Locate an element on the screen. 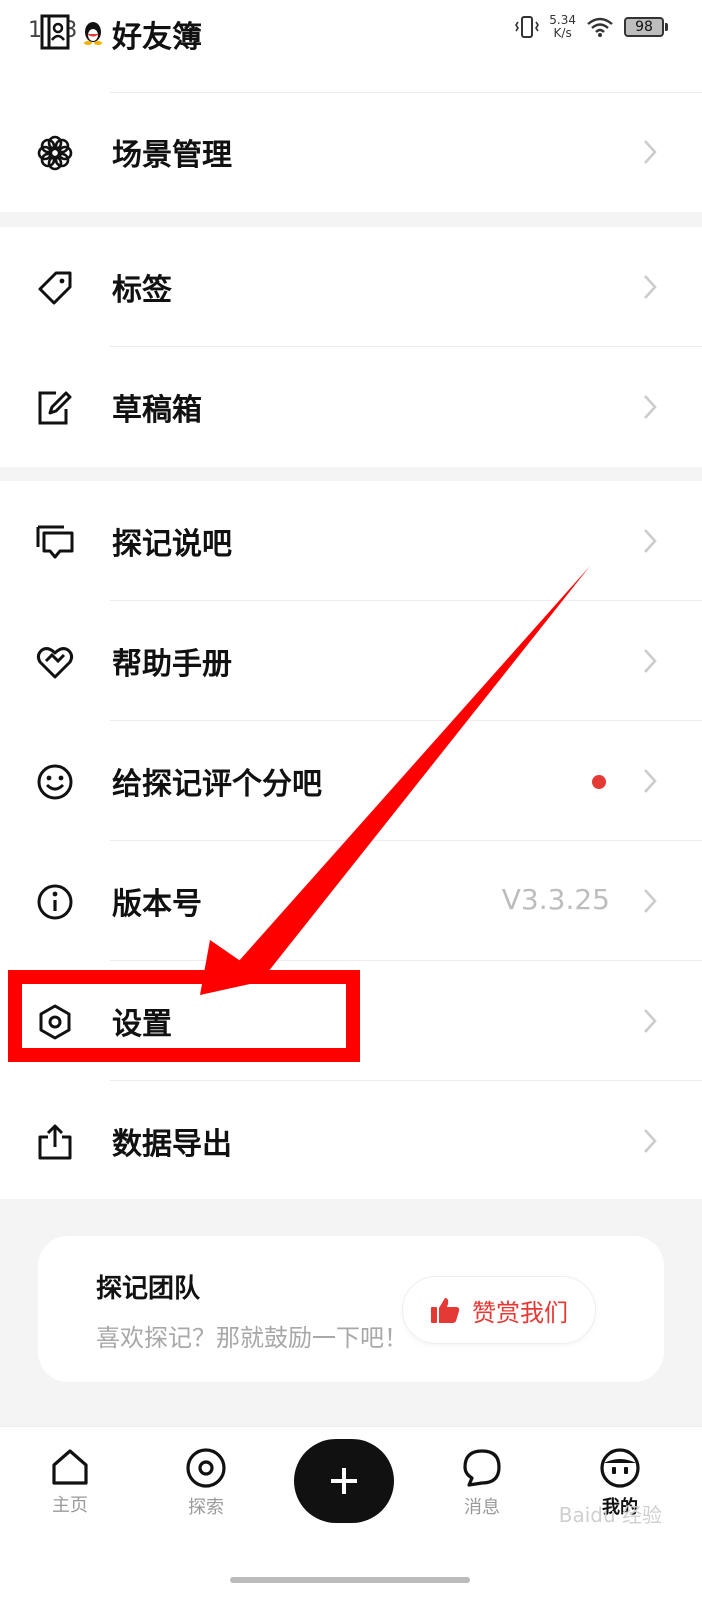  nav-tab-messages: 消息 is located at coordinates (482, 1483).